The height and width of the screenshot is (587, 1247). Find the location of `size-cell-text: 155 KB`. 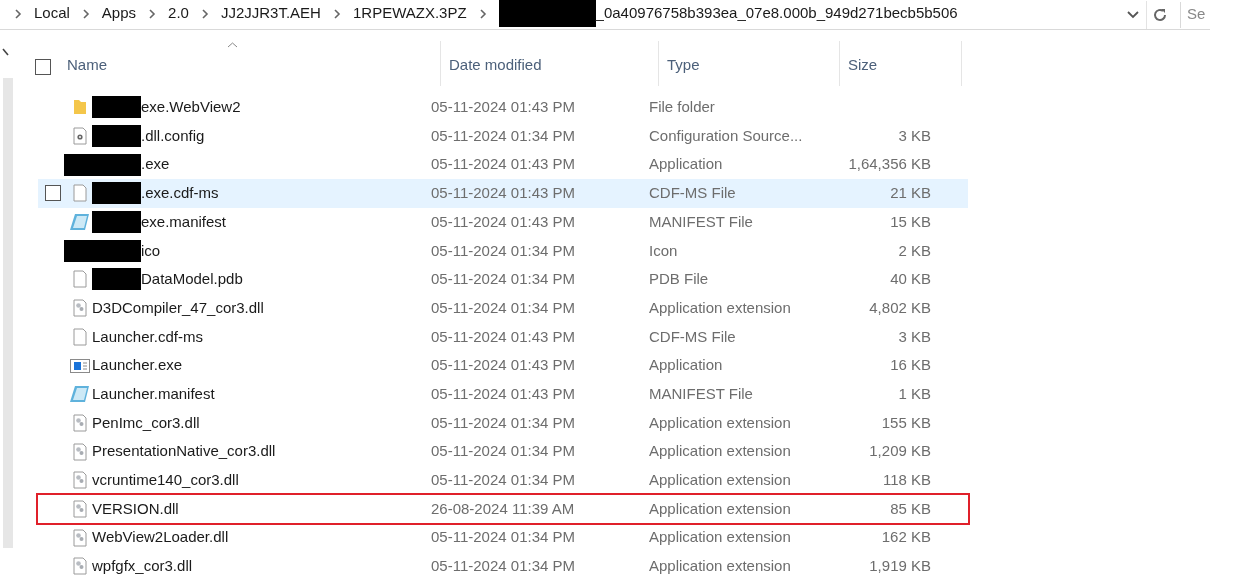

size-cell-text: 155 KB is located at coordinates (905, 422).